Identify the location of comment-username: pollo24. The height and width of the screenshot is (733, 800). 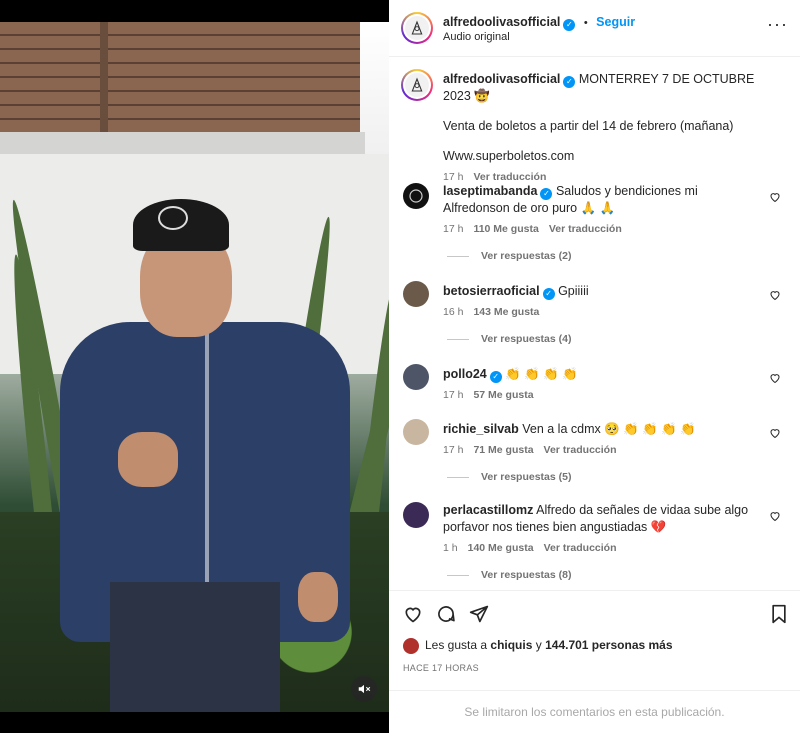
(465, 374).